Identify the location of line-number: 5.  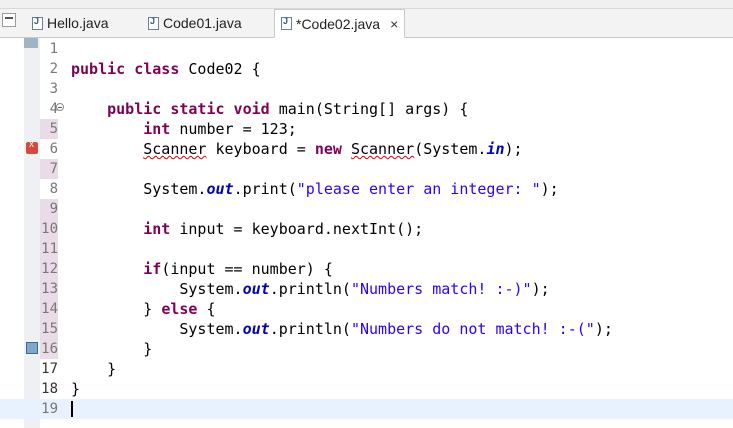
(49, 129).